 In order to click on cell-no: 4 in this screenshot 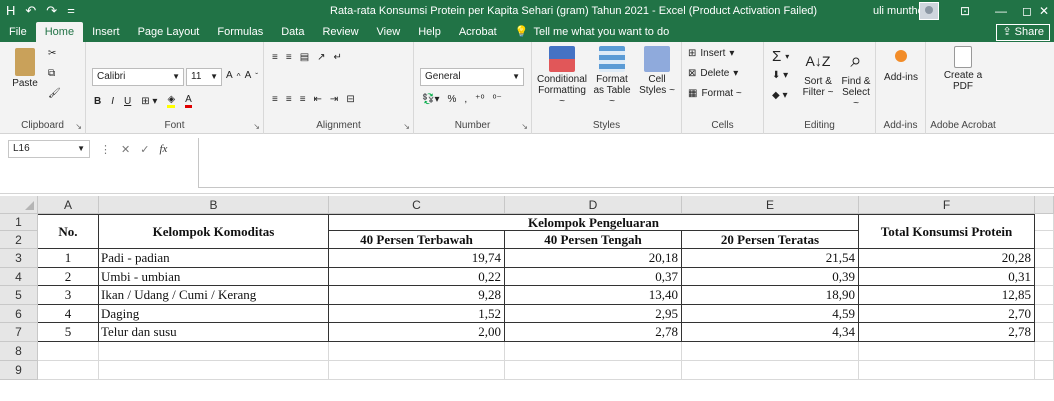, I will do `click(68, 314)`.